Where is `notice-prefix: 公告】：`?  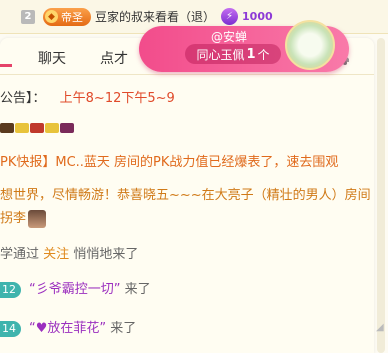 notice-prefix: 公告】： is located at coordinates (23, 98).